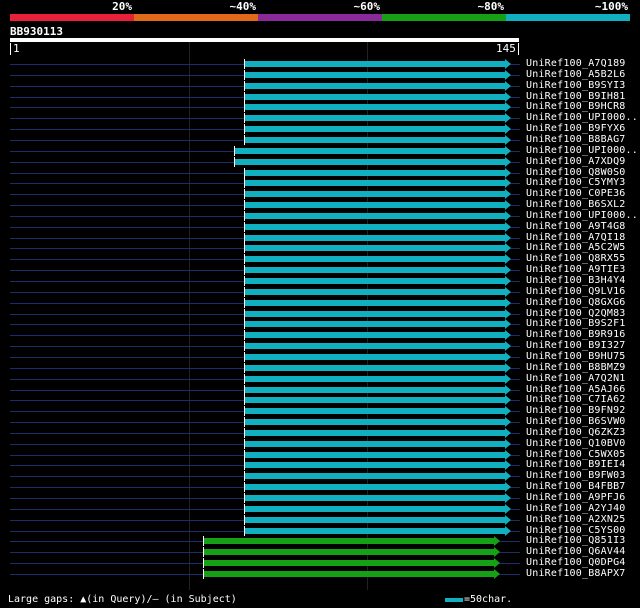  I want to click on hit-row: UniRef100_B8APX7, so click(320, 574).